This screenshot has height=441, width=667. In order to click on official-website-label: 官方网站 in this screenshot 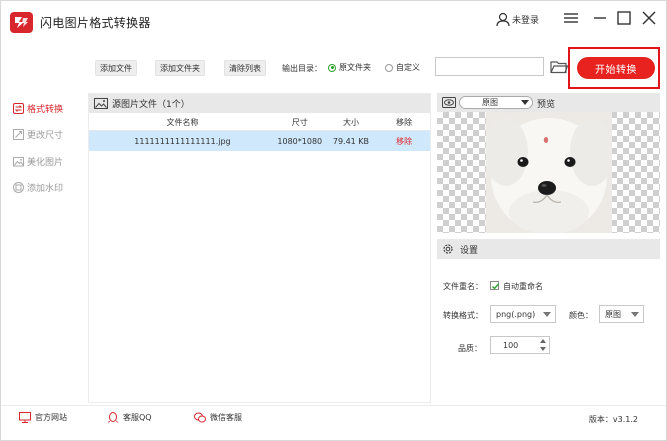, I will do `click(51, 417)`.